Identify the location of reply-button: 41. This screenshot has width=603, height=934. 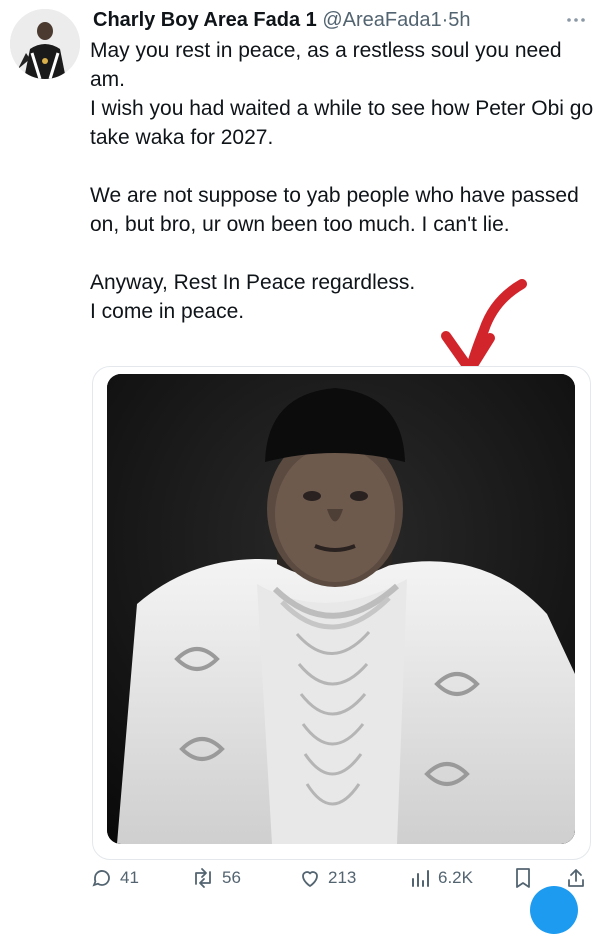
(114, 878).